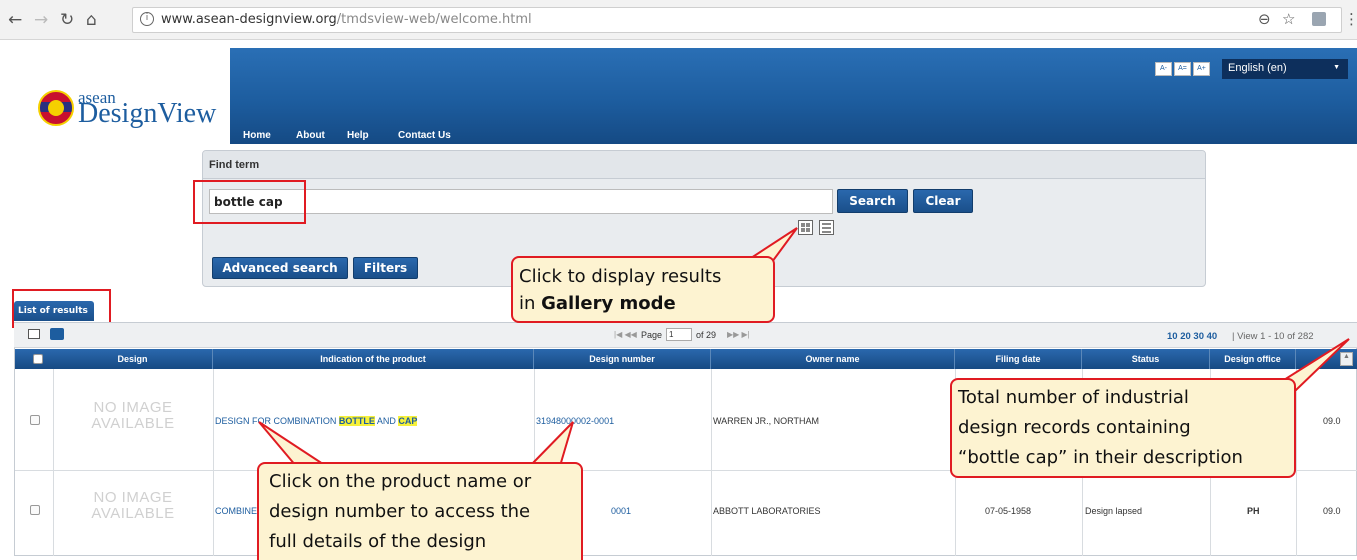 Image resolution: width=1357 pixels, height=560 pixels. Describe the element at coordinates (621, 511) in the screenshot. I see `design-number-link: 0001` at that location.